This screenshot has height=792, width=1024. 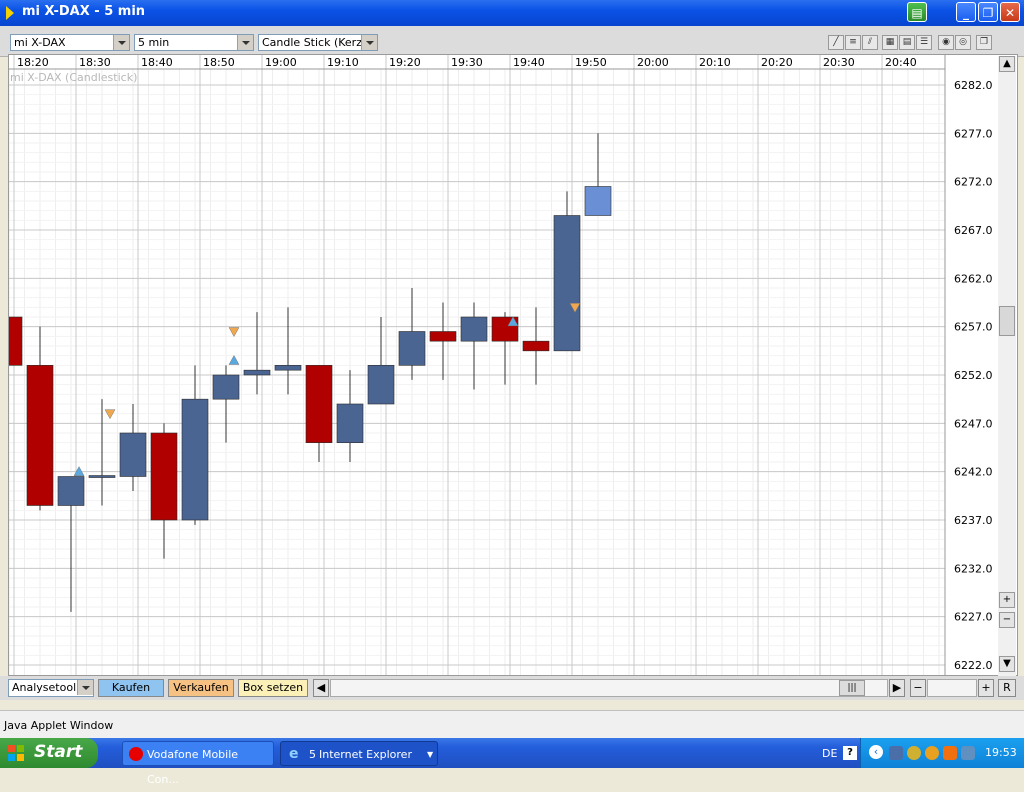 I want to click on reset-button: R, so click(x=1007, y=688).